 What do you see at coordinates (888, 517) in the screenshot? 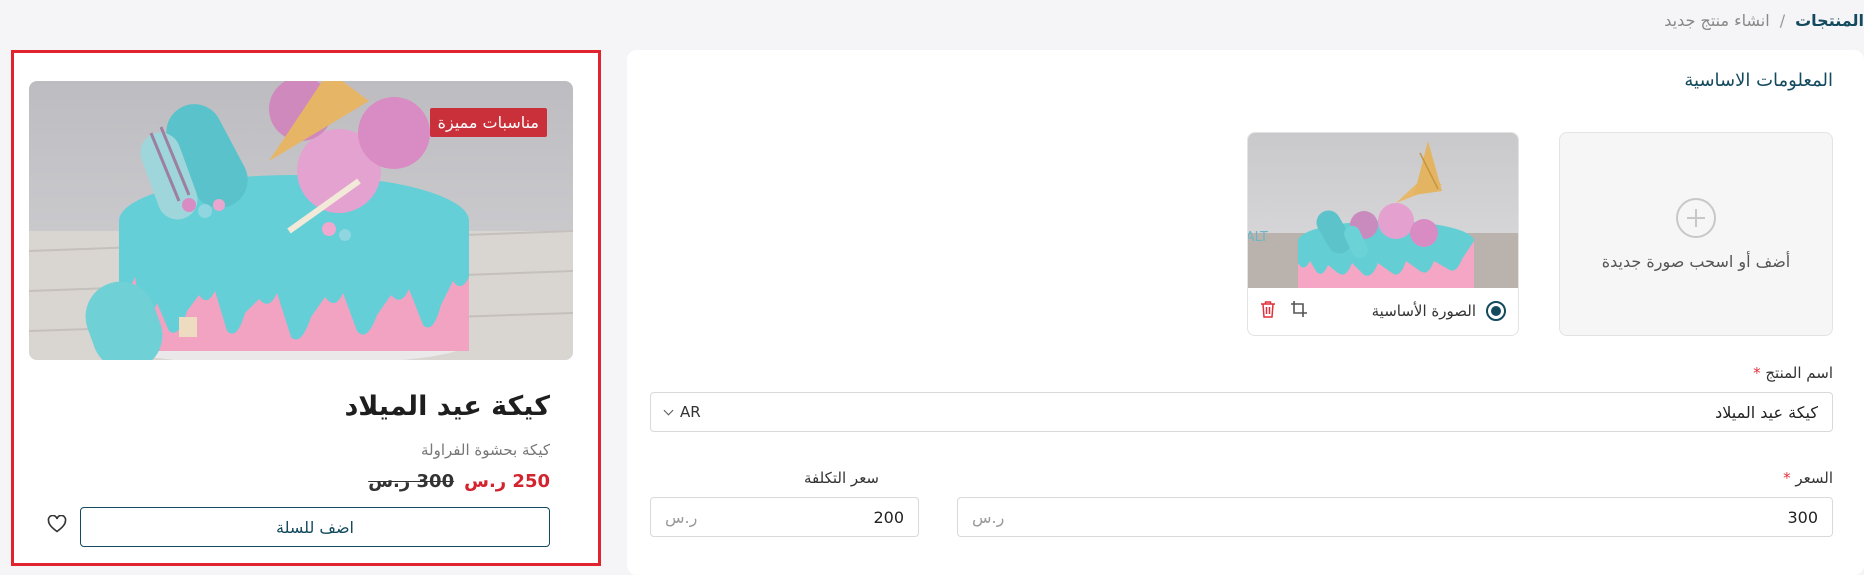
I see `cost-value: 200` at bounding box center [888, 517].